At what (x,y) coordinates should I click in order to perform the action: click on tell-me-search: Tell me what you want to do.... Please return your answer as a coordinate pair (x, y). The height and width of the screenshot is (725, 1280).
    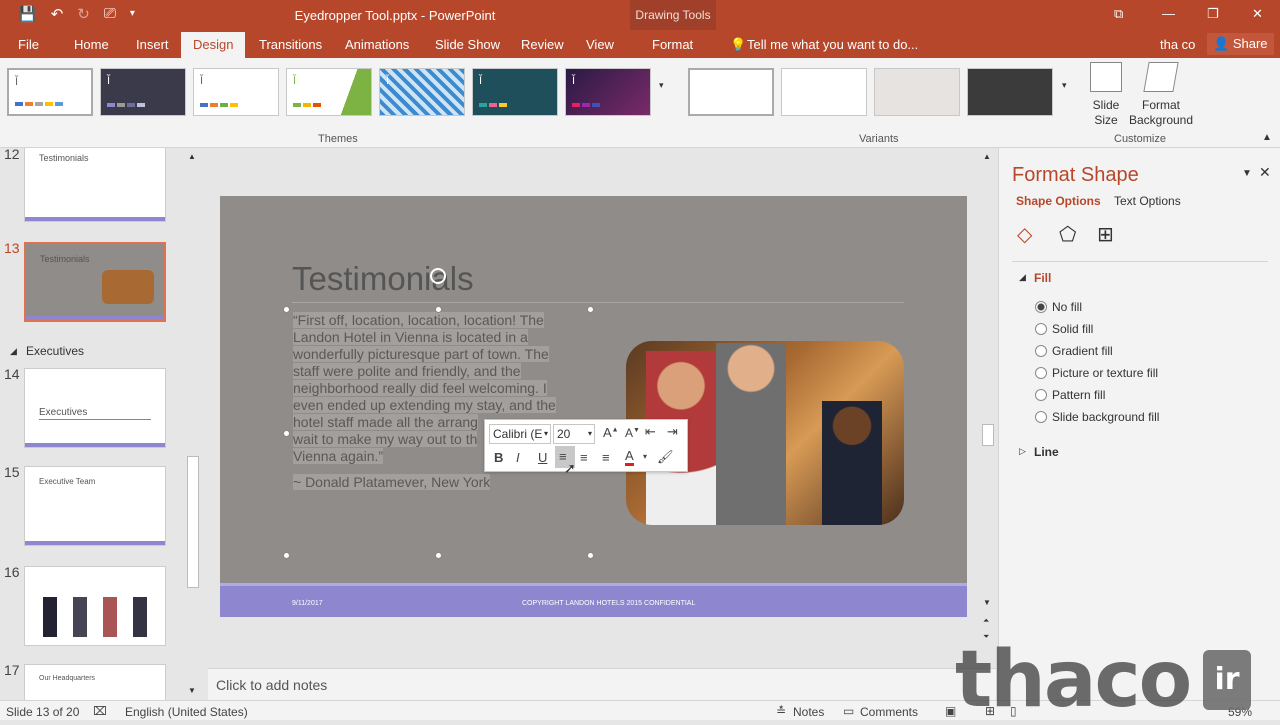
    Looking at the image, I should click on (832, 44).